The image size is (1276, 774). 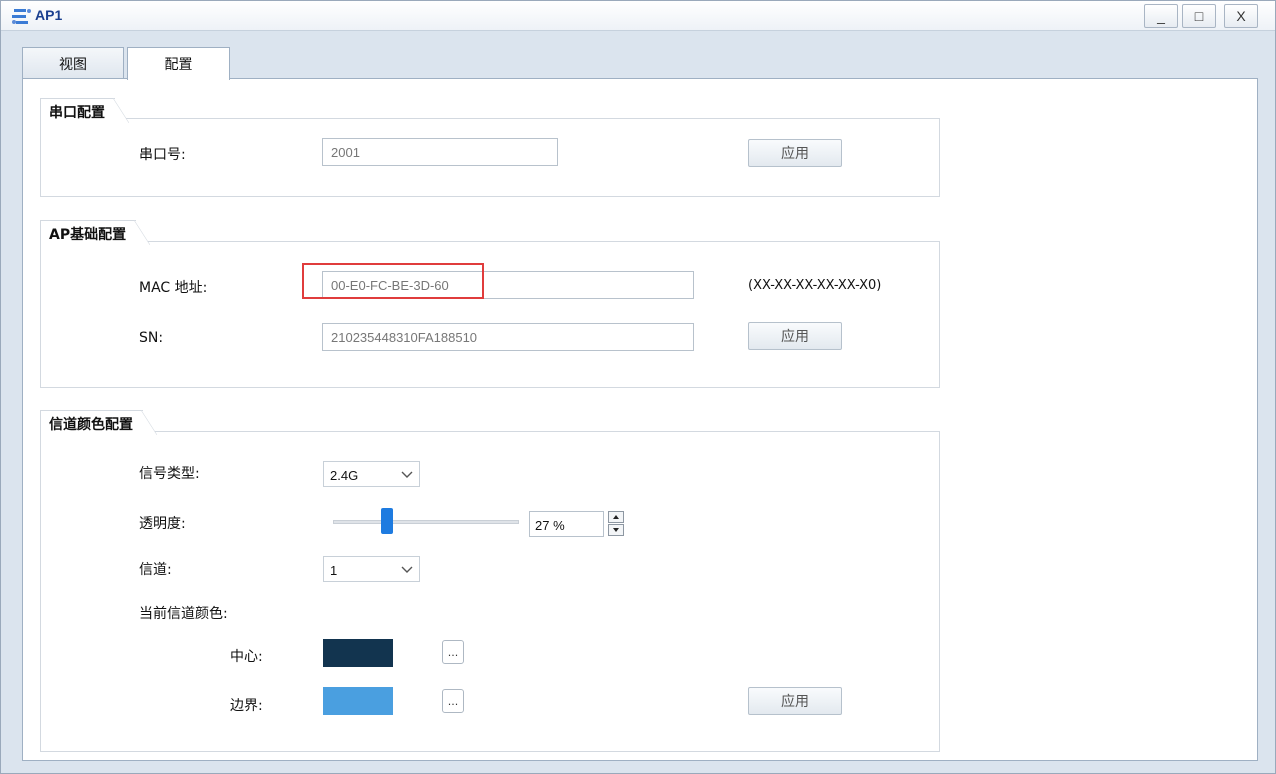 I want to click on opacity-slider-track, so click(x=426, y=522).